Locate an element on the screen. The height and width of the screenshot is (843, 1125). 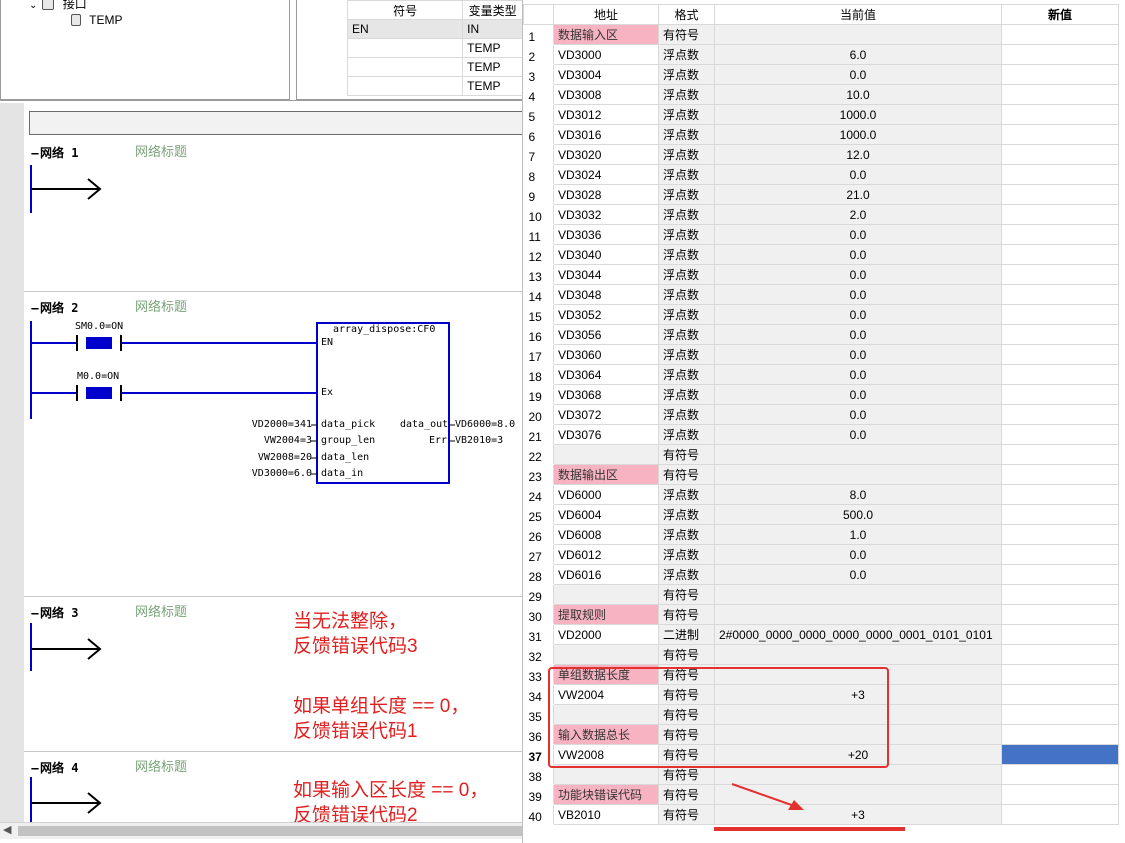
col-header-address: 地址 is located at coordinates (606, 14).